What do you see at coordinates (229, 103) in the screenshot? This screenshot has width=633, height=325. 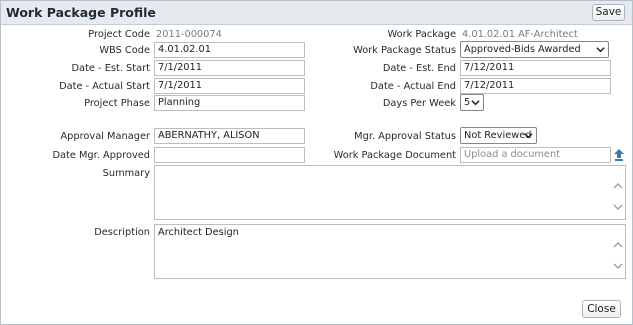 I see `project-phase-input: Planning` at bounding box center [229, 103].